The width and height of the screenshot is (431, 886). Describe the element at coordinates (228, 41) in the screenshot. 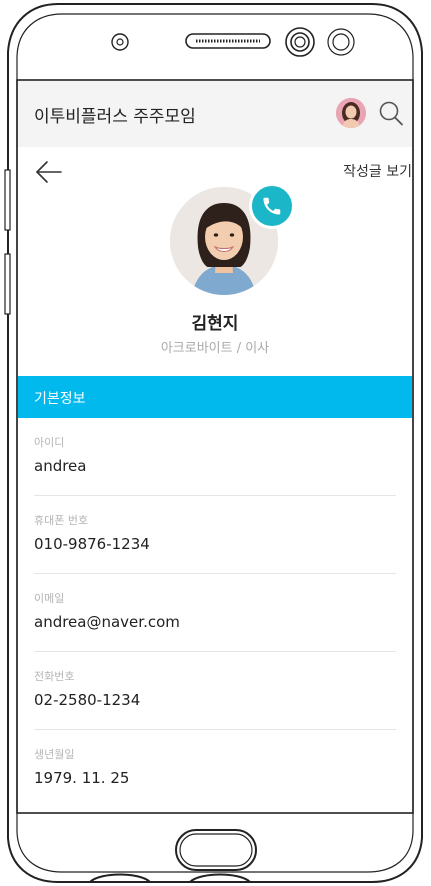

I see `speaker-grille` at that location.